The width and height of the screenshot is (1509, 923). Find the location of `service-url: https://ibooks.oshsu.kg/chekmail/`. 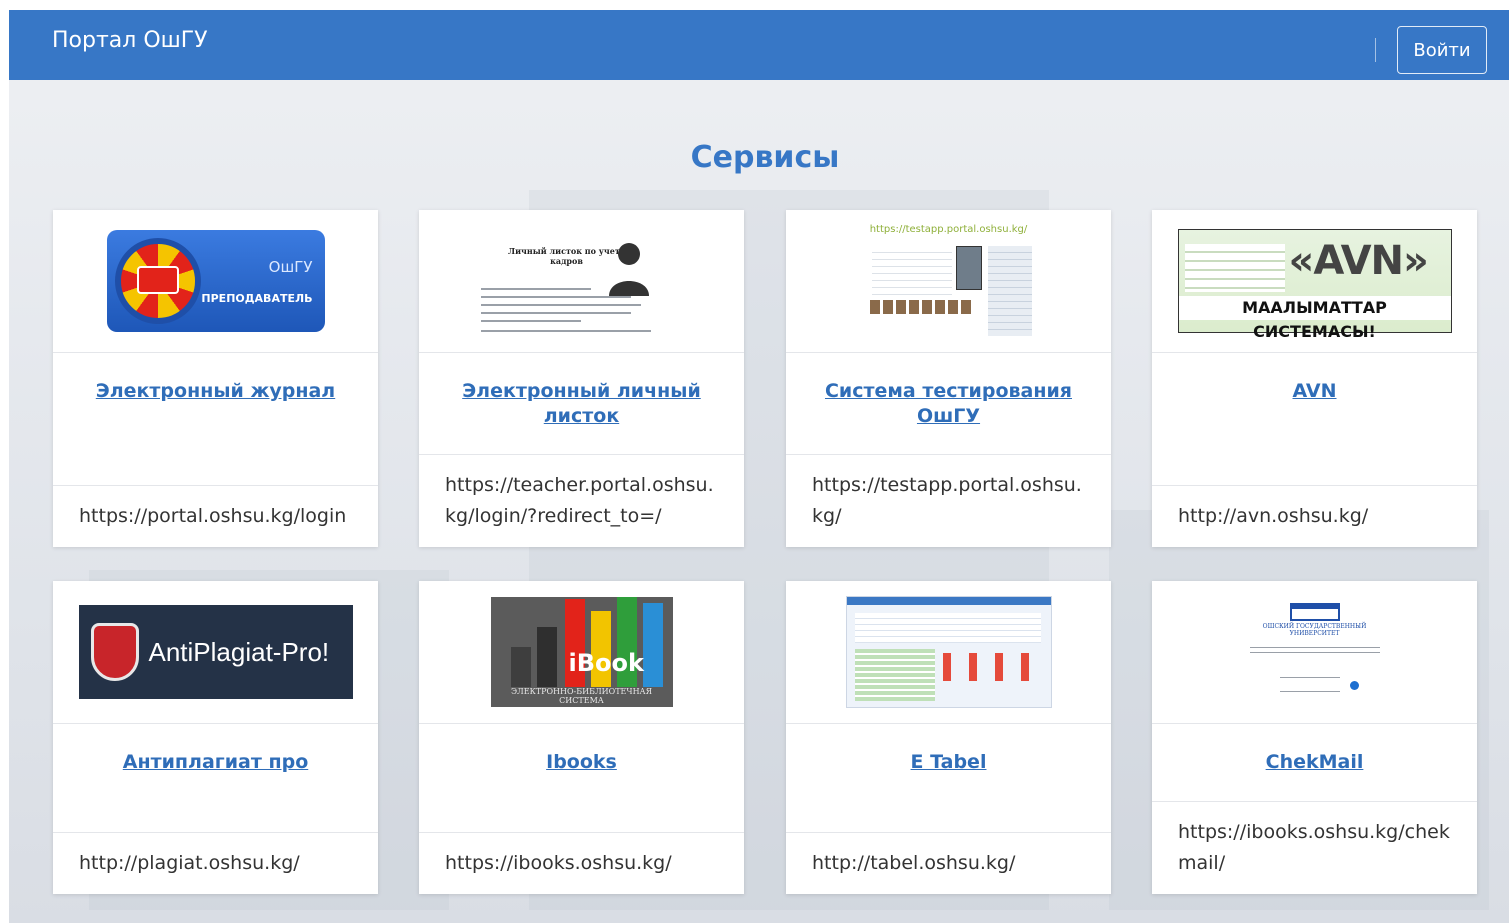

service-url: https://ibooks.oshsu.kg/chekmail/ is located at coordinates (1314, 847).